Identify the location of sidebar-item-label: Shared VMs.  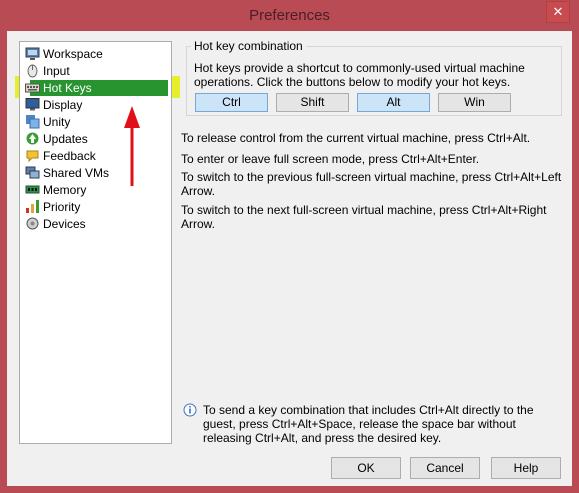
(76, 173).